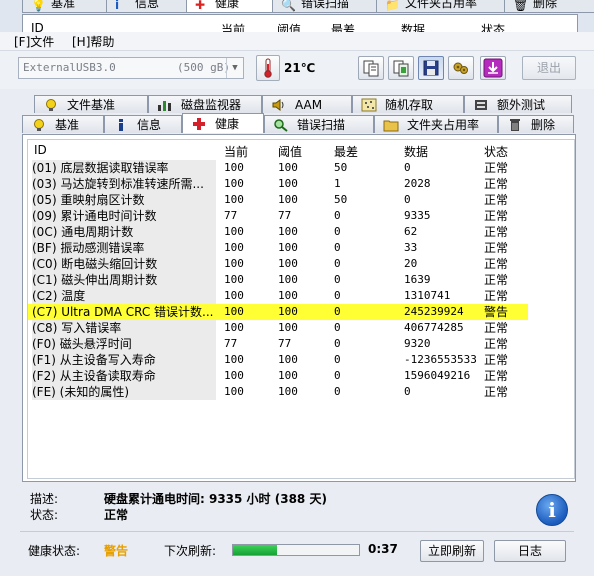  I want to click on bulb-icon: 💡, so click(38, 6).